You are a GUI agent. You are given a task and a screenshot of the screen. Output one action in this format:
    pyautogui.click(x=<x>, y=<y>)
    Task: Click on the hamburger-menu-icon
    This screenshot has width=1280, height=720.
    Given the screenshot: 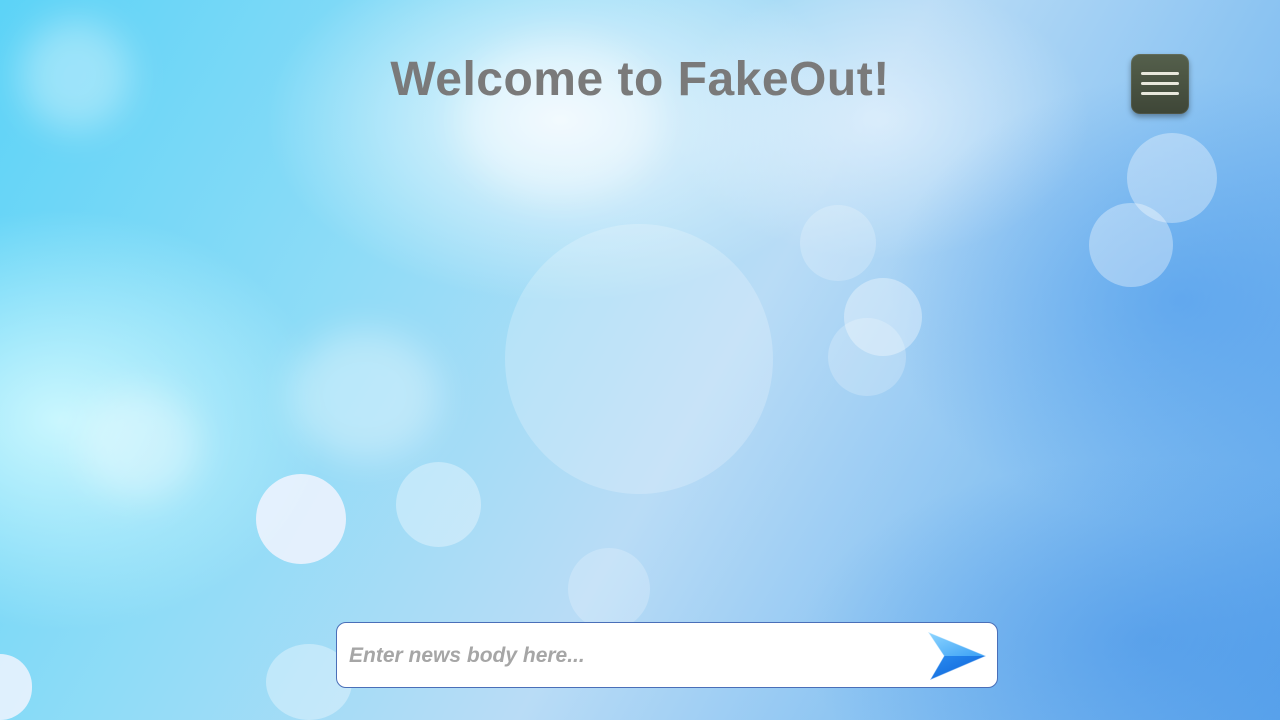 What is the action you would take?
    pyautogui.click(x=1160, y=73)
    